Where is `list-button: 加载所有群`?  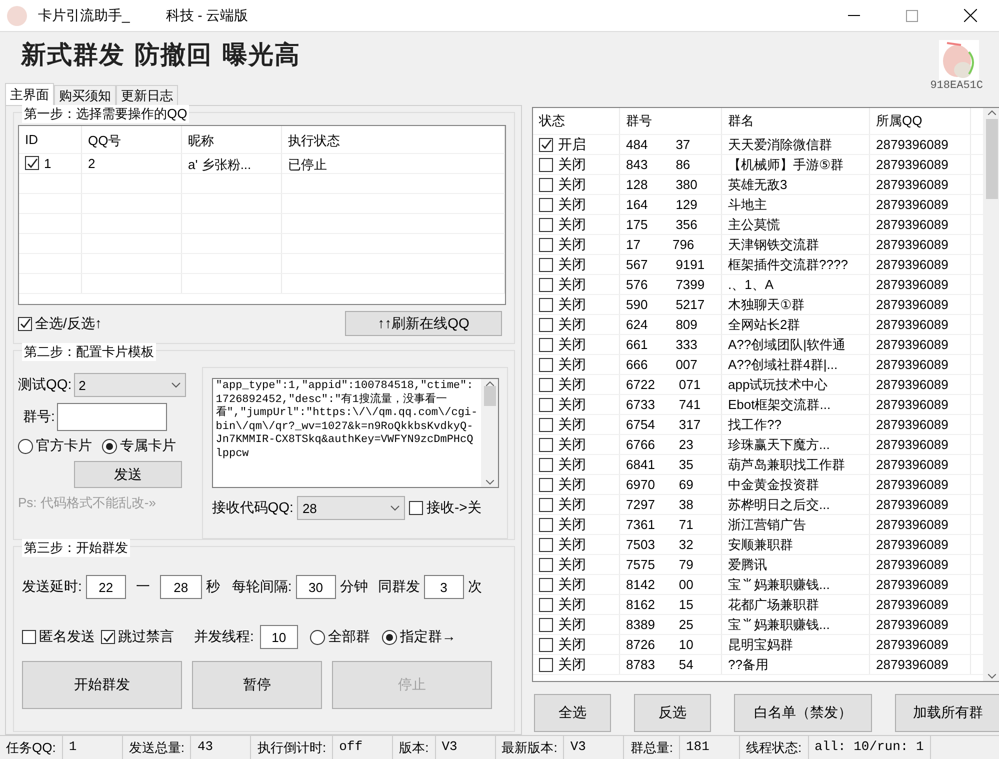
list-button: 加载所有群 is located at coordinates (947, 713).